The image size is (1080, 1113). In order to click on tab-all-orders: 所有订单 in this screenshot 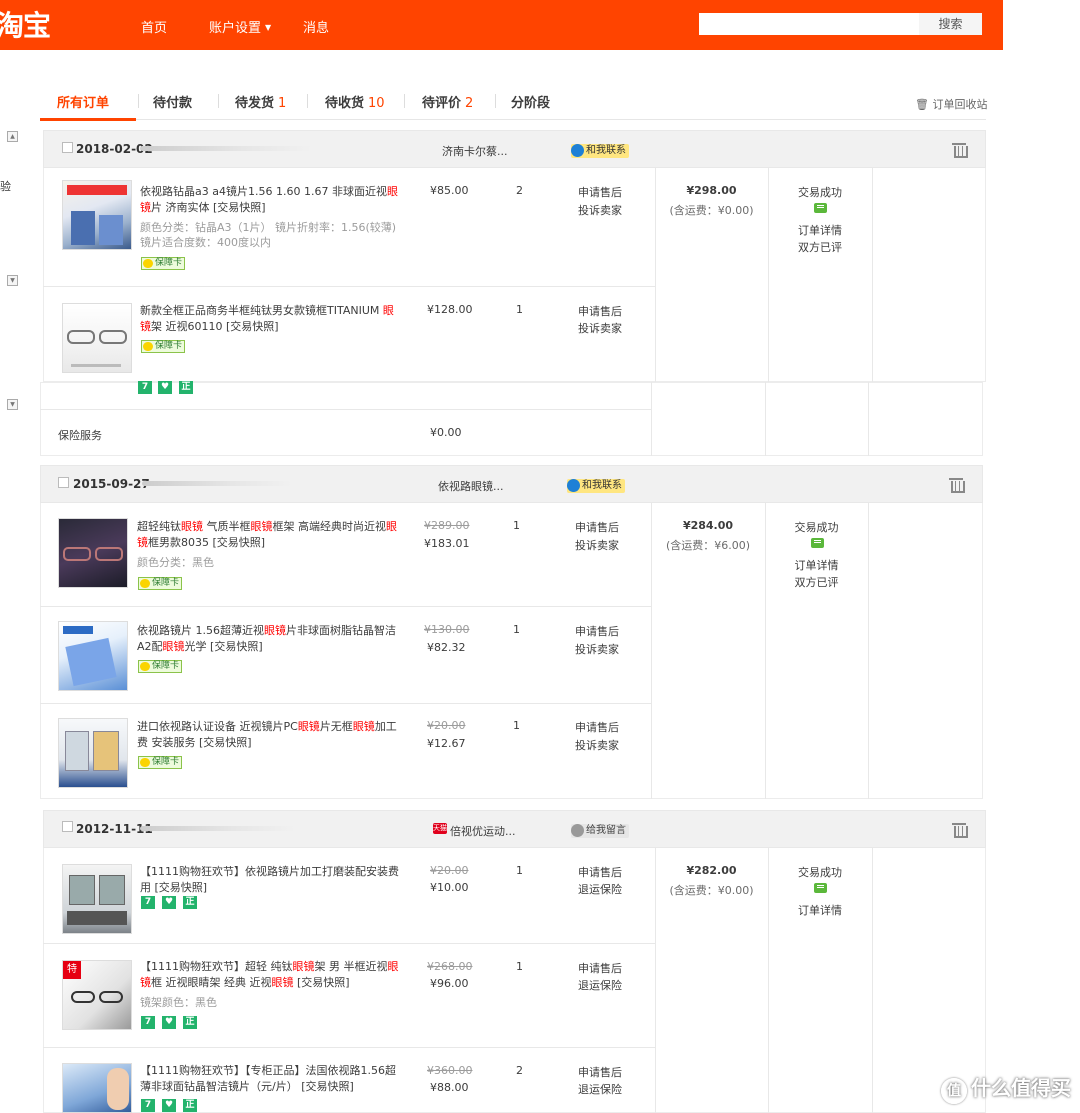, I will do `click(83, 101)`.